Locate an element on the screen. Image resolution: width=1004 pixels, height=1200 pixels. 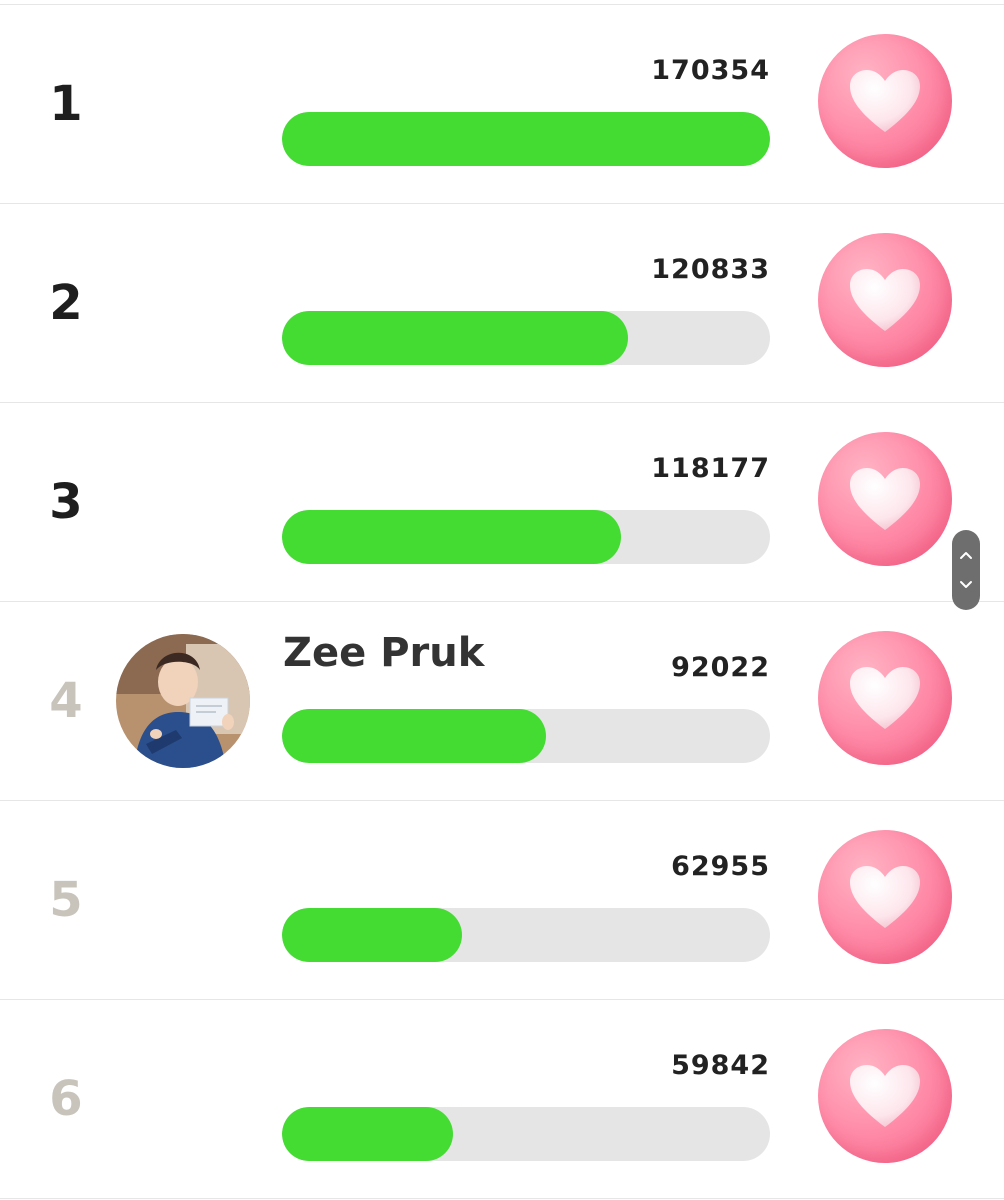
scroll-control is located at coordinates (966, 570).